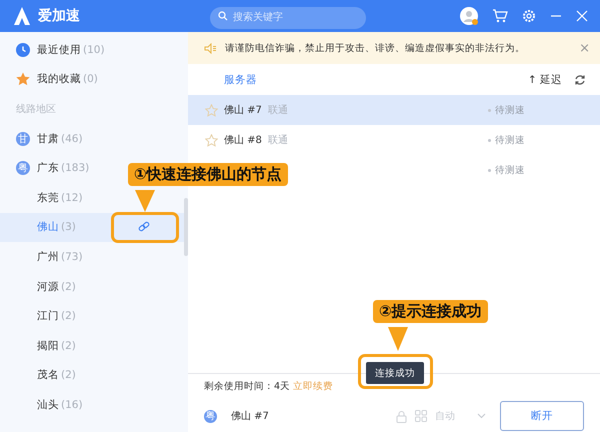 The width and height of the screenshot is (600, 432). What do you see at coordinates (243, 110) in the screenshot?
I see `server-name: 佛山 #7` at bounding box center [243, 110].